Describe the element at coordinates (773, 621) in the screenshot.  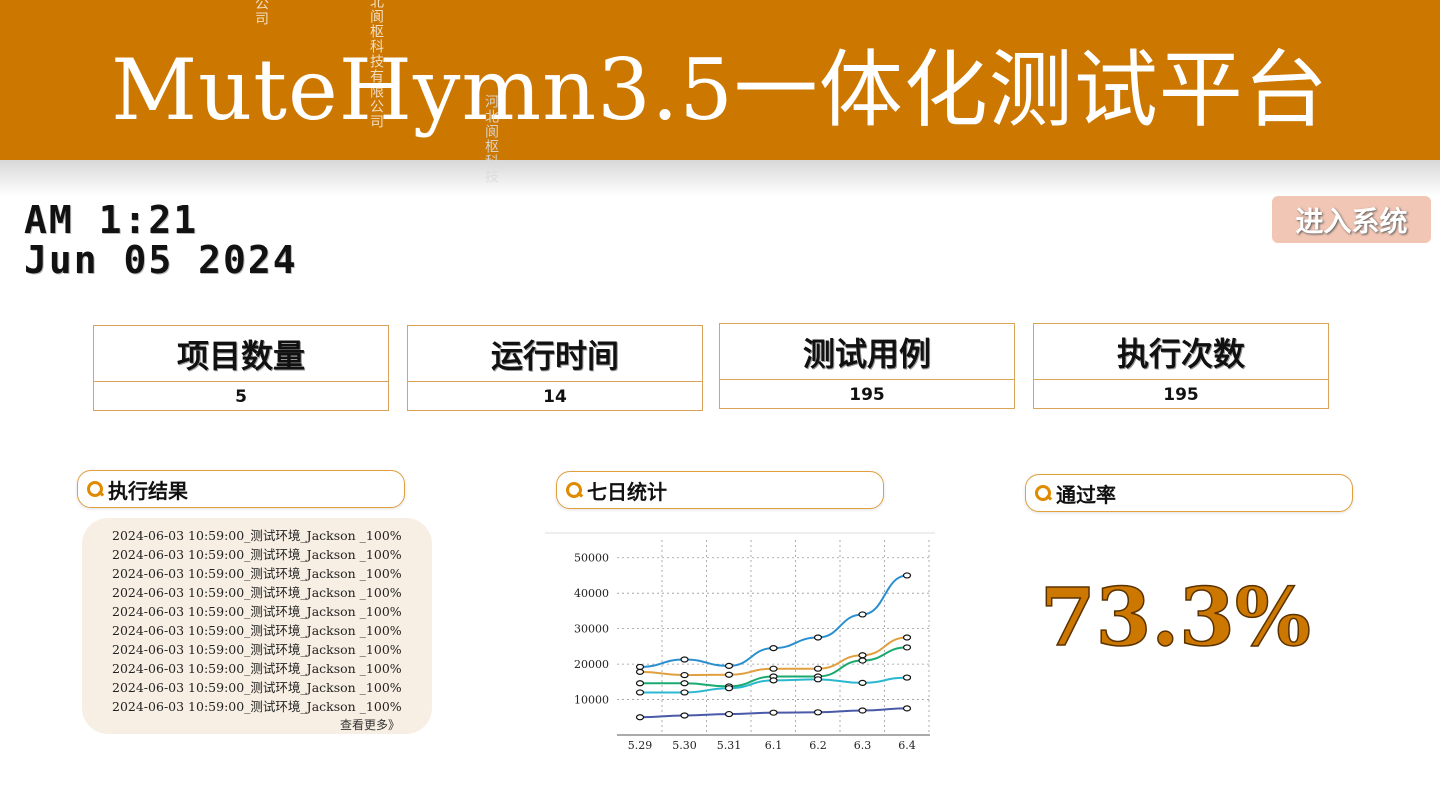
I see `series-line` at that location.